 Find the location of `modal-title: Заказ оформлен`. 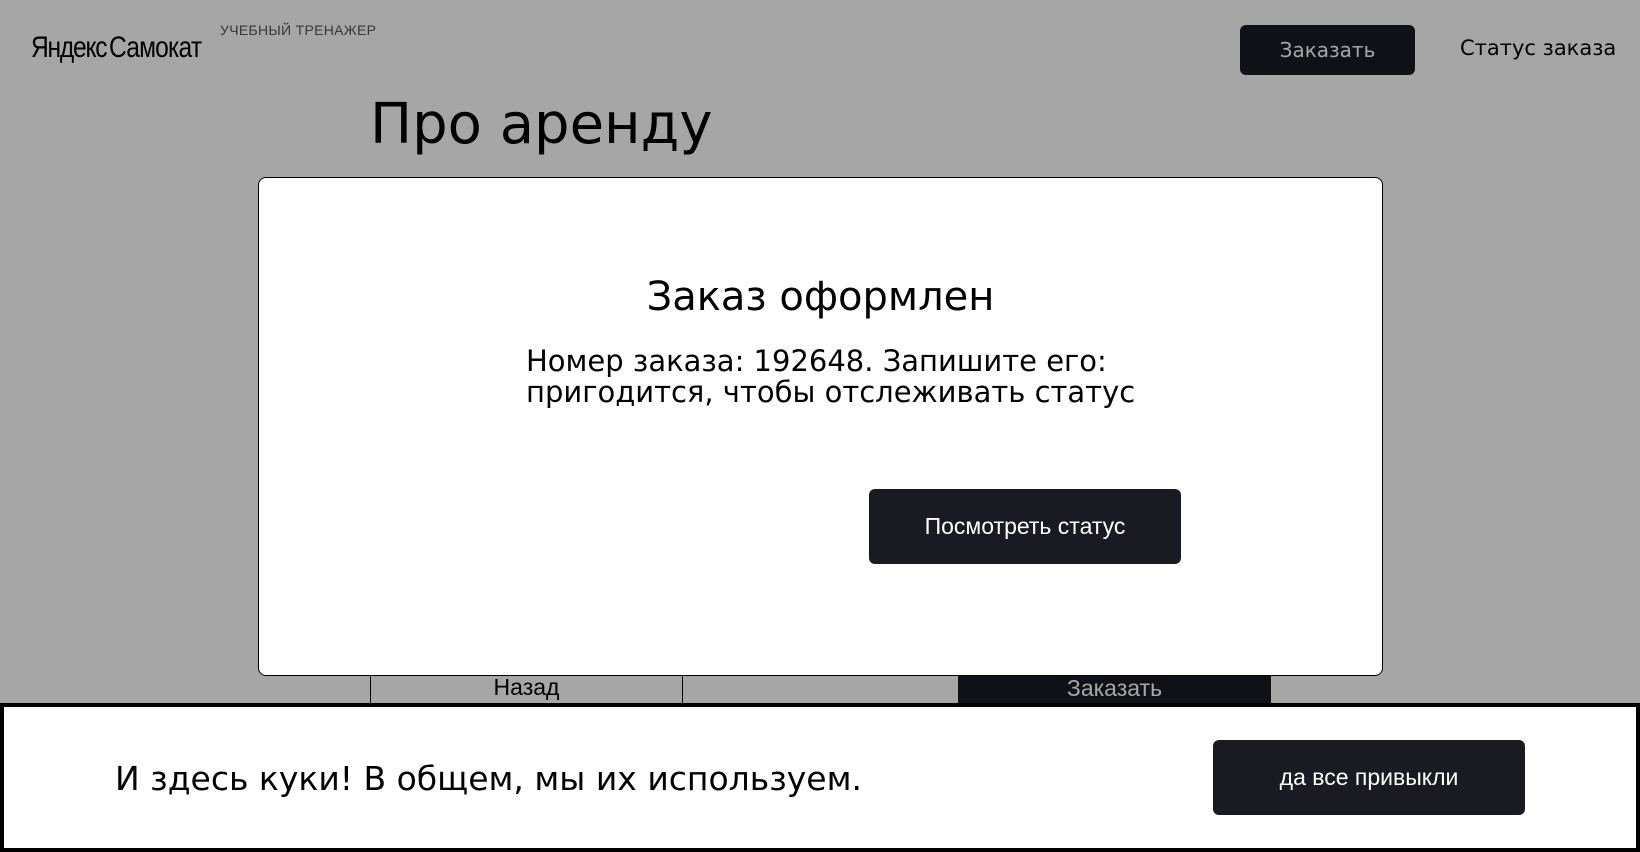

modal-title: Заказ оформлен is located at coordinates (820, 297).